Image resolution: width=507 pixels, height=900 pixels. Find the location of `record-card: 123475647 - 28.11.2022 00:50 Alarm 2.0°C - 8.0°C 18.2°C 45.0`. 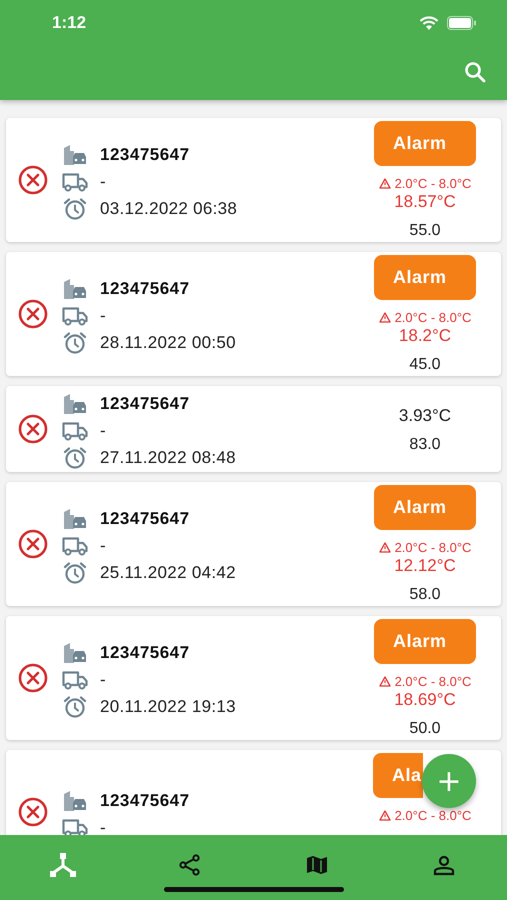

record-card: 123475647 - 28.11.2022 00:50 Alarm 2.0°C - 8.0°C 18.2°C 45.0 is located at coordinates (253, 314).